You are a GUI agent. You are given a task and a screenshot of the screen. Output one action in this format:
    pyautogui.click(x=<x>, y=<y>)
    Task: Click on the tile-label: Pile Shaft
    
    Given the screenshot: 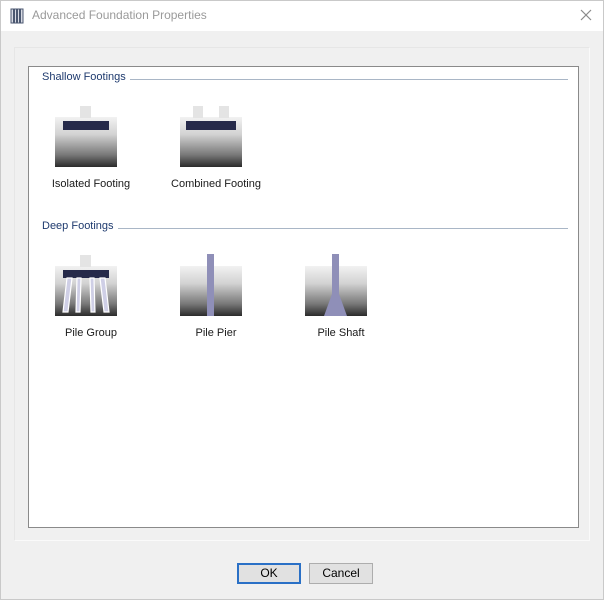 What is the action you would take?
    pyautogui.click(x=341, y=333)
    